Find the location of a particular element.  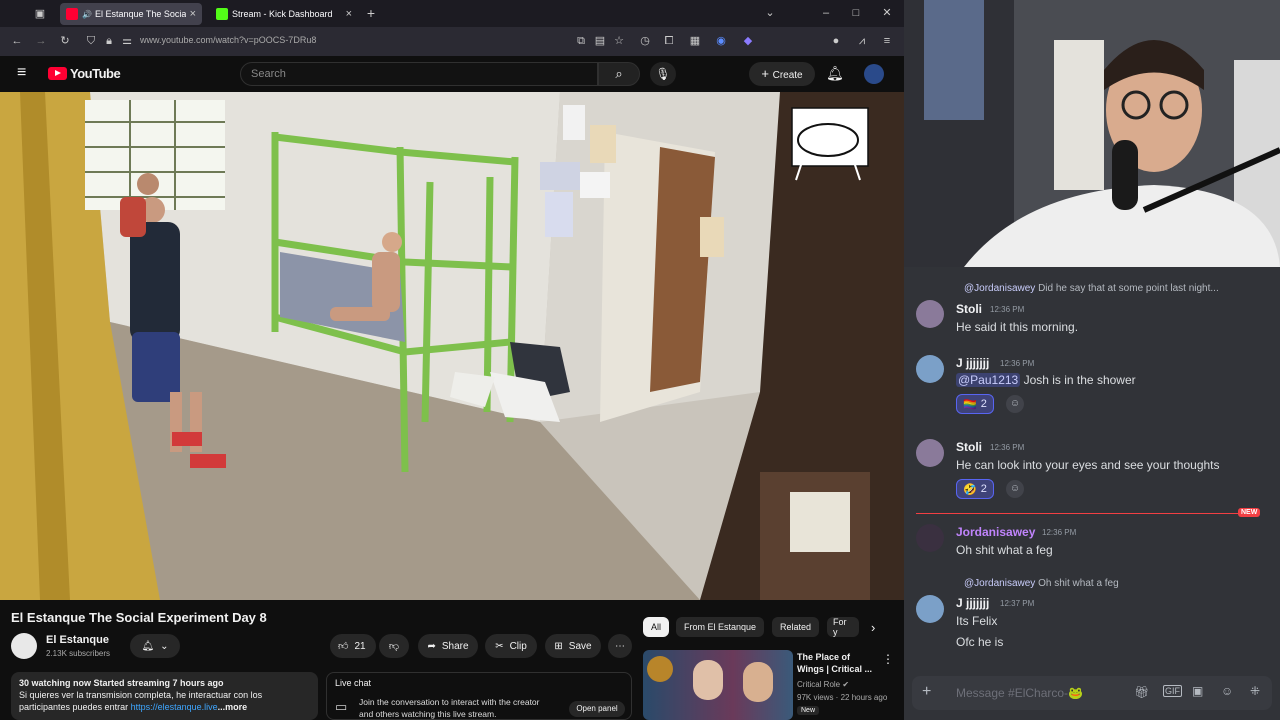

emoji-icon: ☺ is located at coordinates (1227, 691).